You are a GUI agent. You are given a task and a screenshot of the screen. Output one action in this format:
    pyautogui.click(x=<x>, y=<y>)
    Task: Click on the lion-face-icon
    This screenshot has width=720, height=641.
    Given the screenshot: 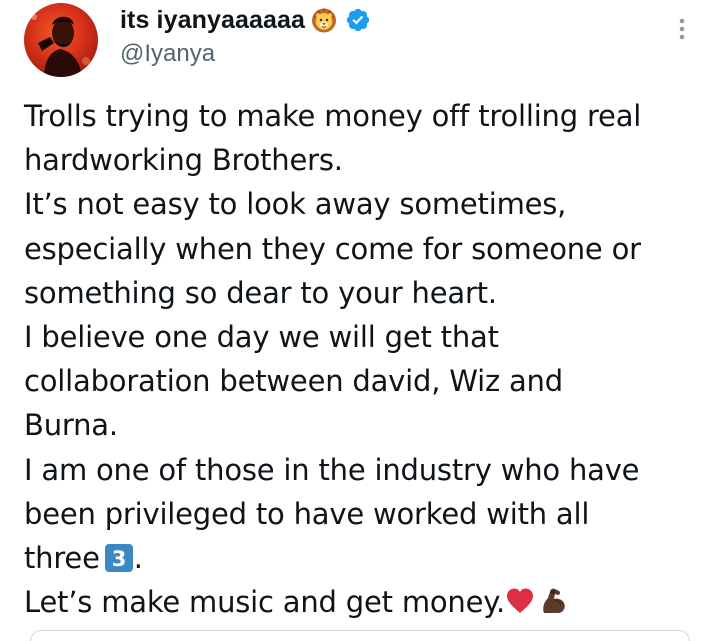 What is the action you would take?
    pyautogui.click(x=324, y=20)
    